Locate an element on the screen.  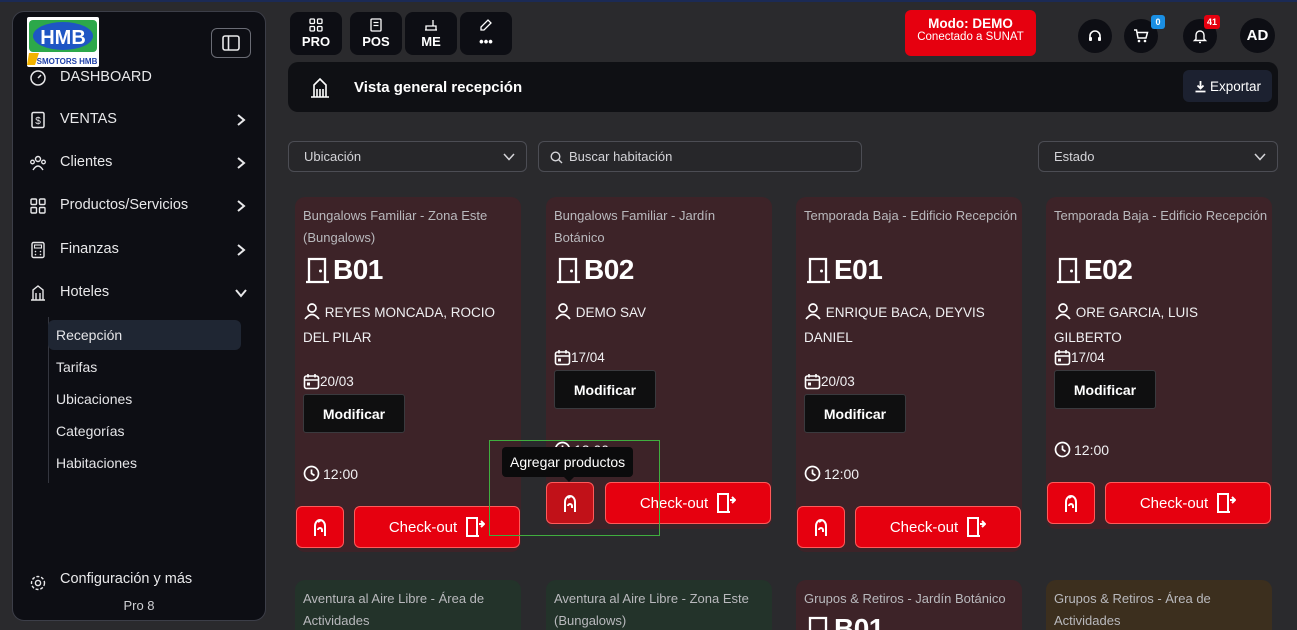
sidebar-item-label: Clientes is located at coordinates (86, 162).